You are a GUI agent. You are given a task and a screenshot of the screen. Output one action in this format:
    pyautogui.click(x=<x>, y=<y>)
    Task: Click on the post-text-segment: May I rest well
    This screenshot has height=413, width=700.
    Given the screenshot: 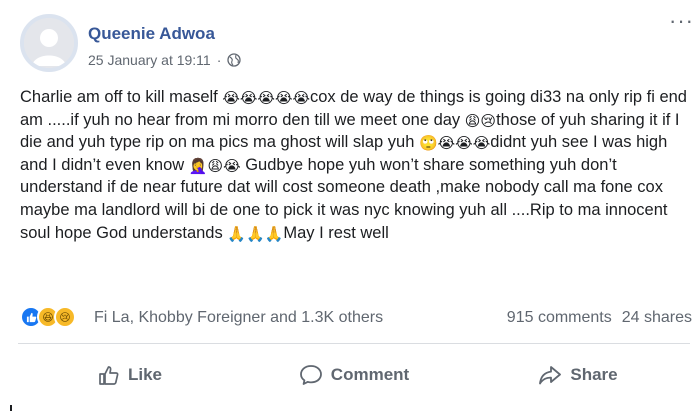 What is the action you would take?
    pyautogui.click(x=336, y=232)
    